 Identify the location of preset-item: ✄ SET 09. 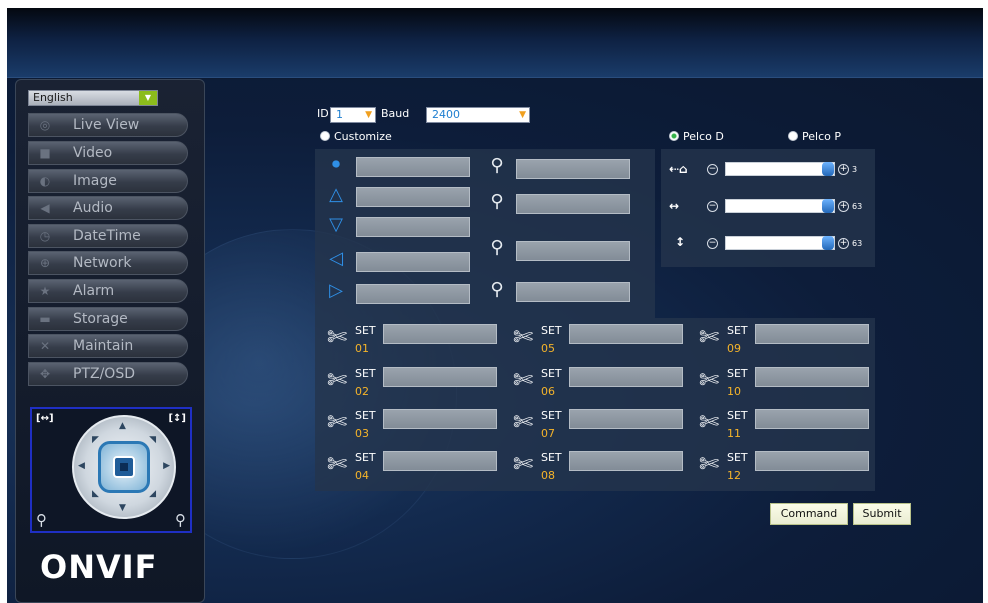
(783, 342).